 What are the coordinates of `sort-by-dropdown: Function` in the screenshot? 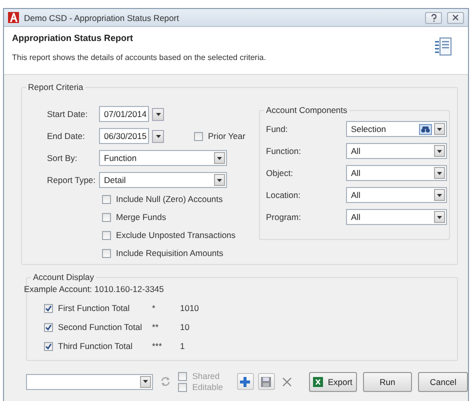 It's located at (163, 158).